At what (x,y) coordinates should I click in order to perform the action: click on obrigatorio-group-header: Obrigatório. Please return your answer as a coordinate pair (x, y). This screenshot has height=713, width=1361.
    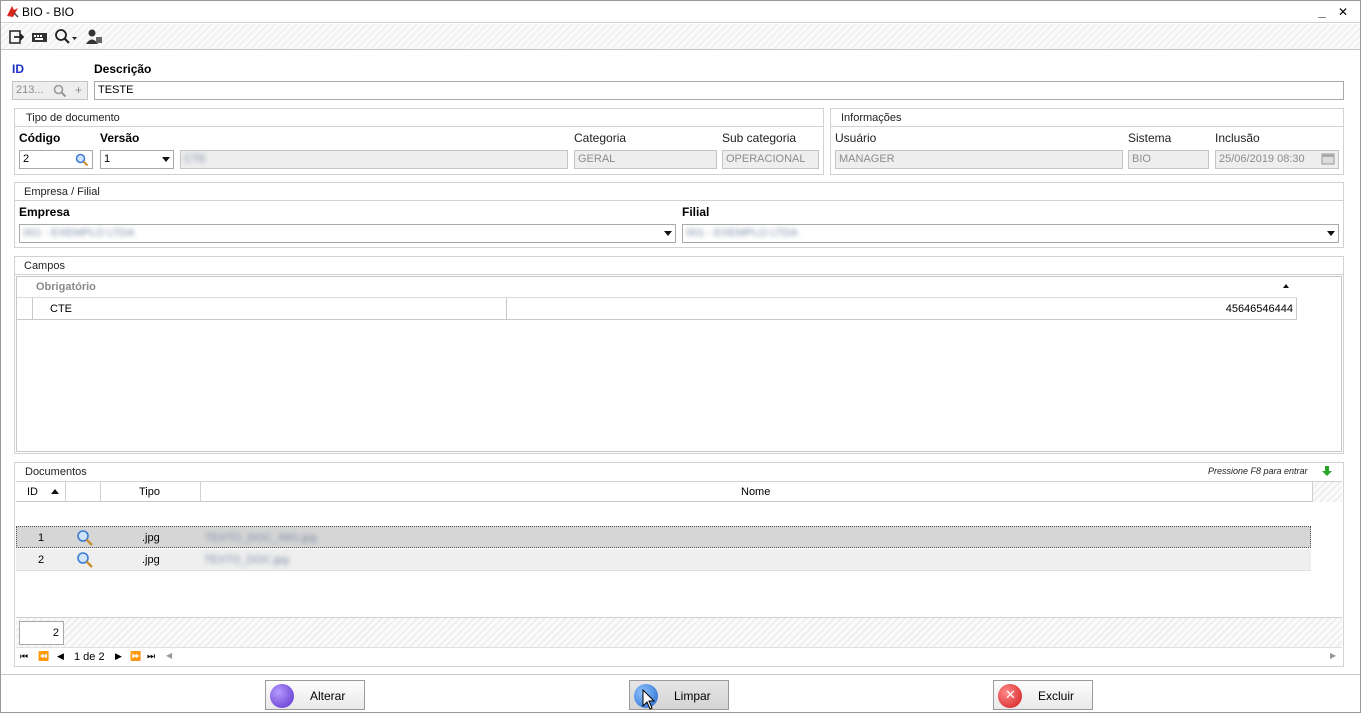
    Looking at the image, I should click on (66, 287).